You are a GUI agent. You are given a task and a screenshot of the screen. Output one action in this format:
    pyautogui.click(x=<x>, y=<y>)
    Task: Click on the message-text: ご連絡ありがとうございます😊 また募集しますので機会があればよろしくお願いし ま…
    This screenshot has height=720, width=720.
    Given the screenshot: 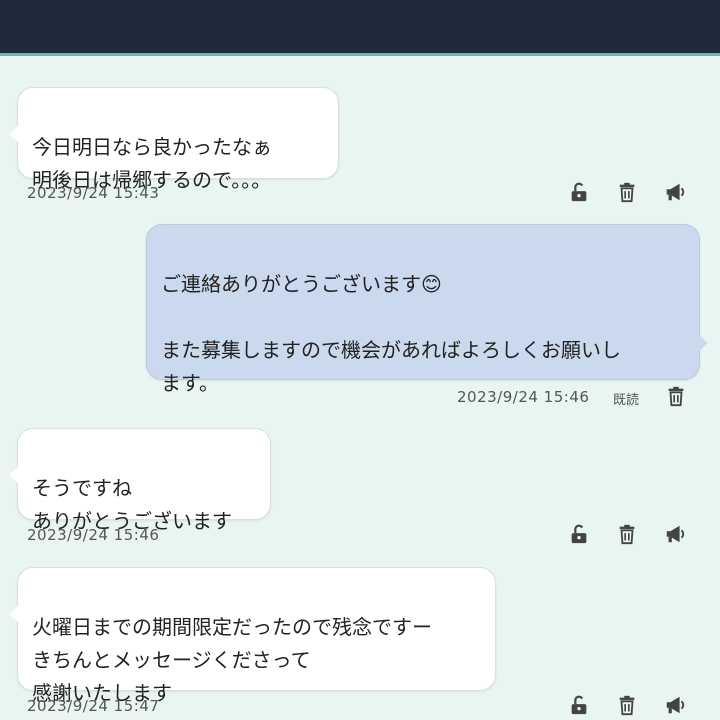 What is the action you would take?
    pyautogui.click(x=391, y=333)
    